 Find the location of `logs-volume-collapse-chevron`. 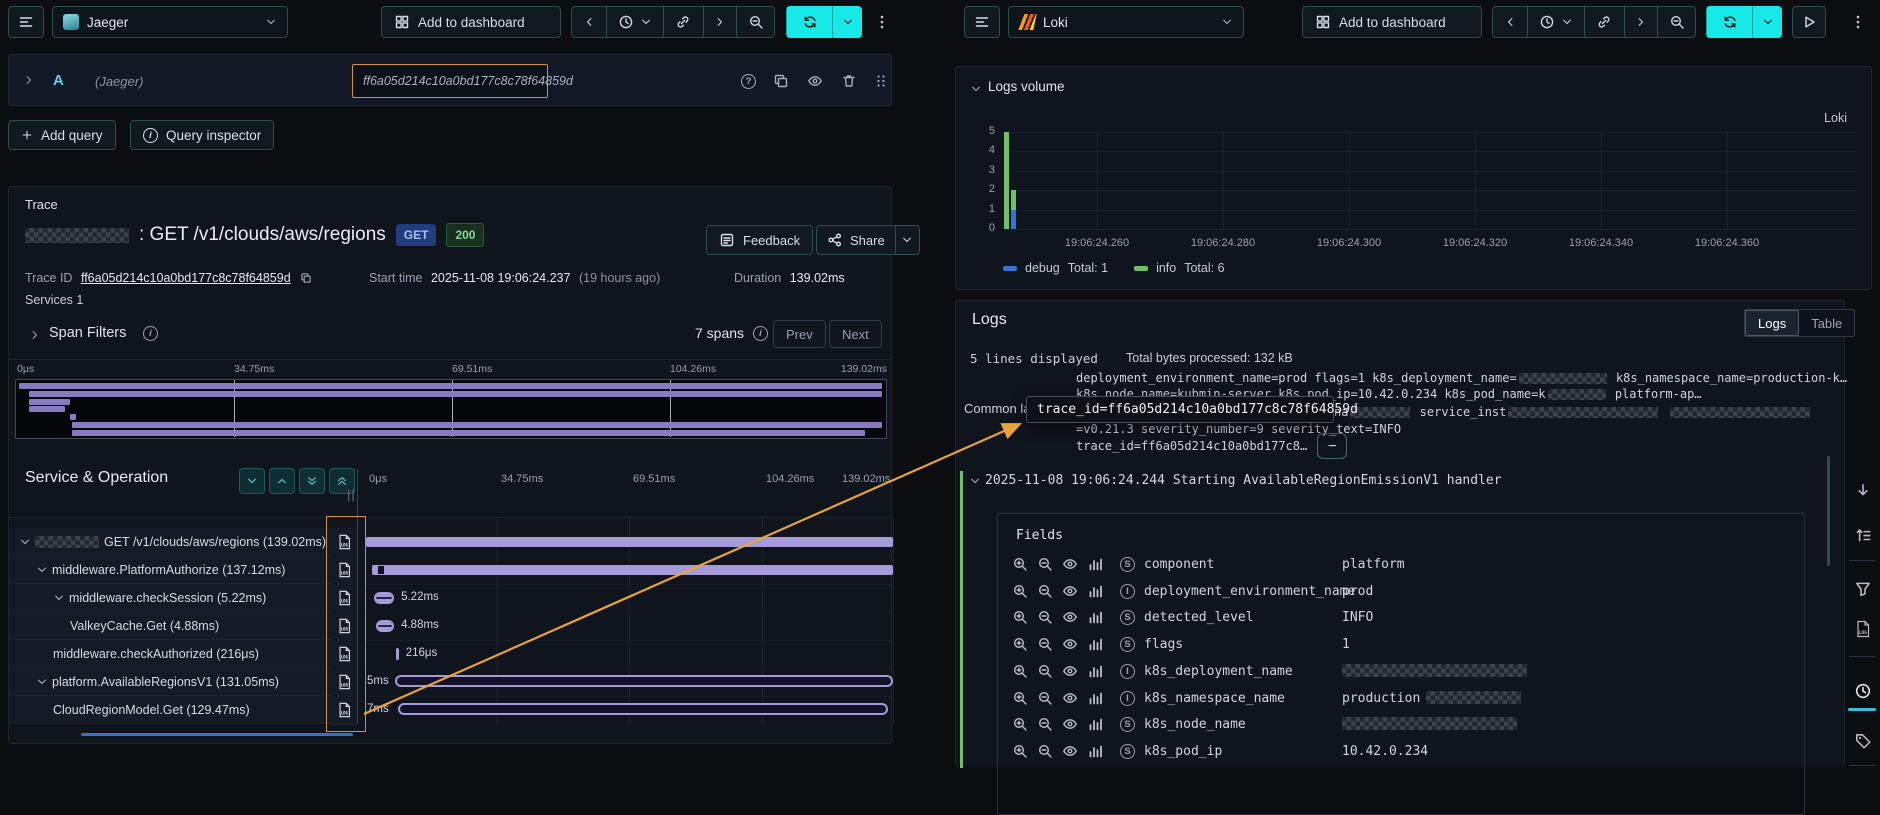

logs-volume-collapse-chevron is located at coordinates (976, 89).